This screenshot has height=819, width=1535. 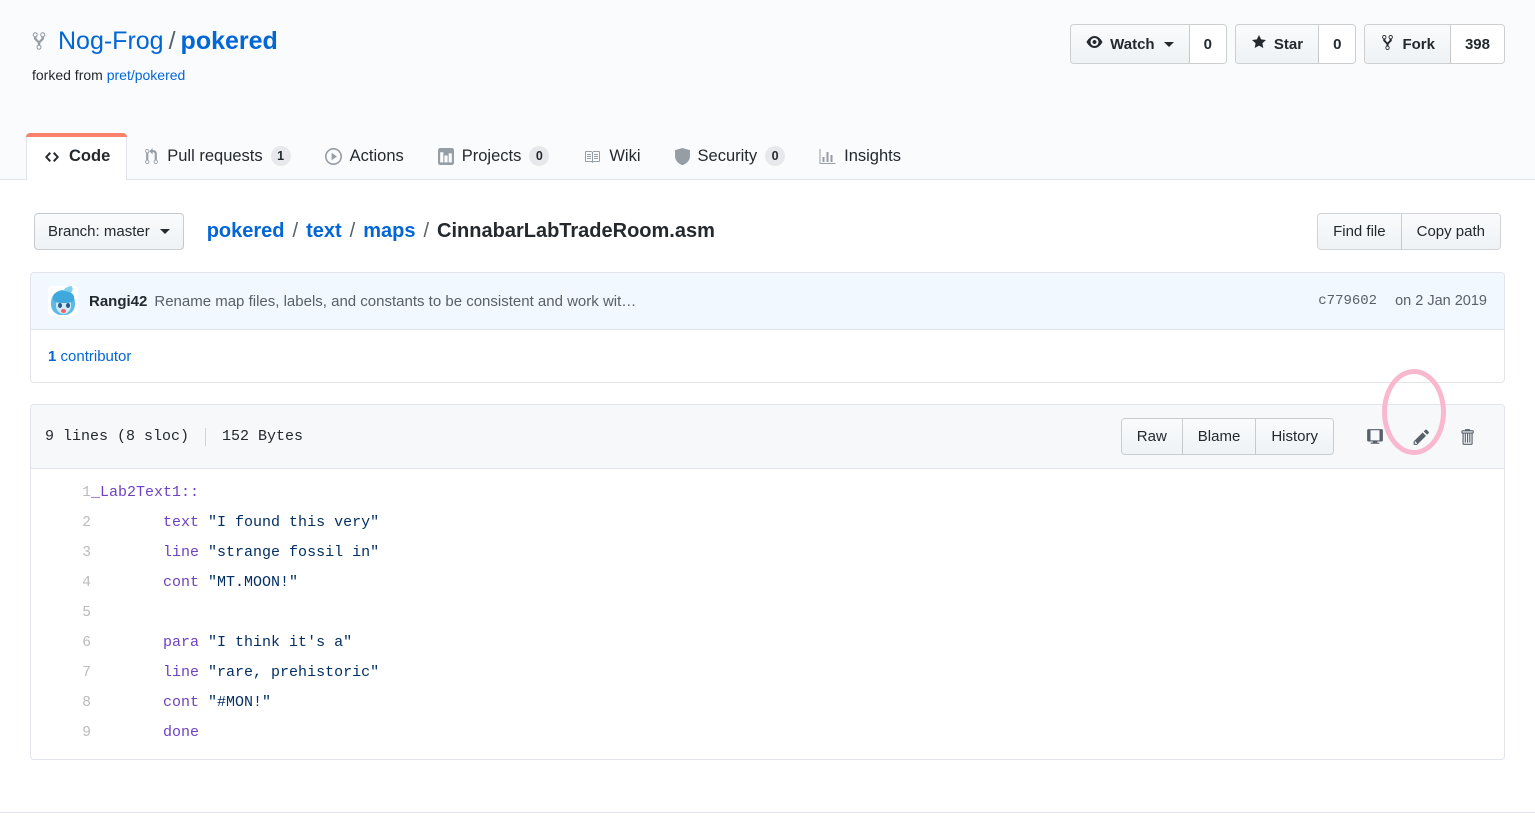 What do you see at coordinates (797, 703) in the screenshot?
I see `code-line-content: cont "#MON!"` at bounding box center [797, 703].